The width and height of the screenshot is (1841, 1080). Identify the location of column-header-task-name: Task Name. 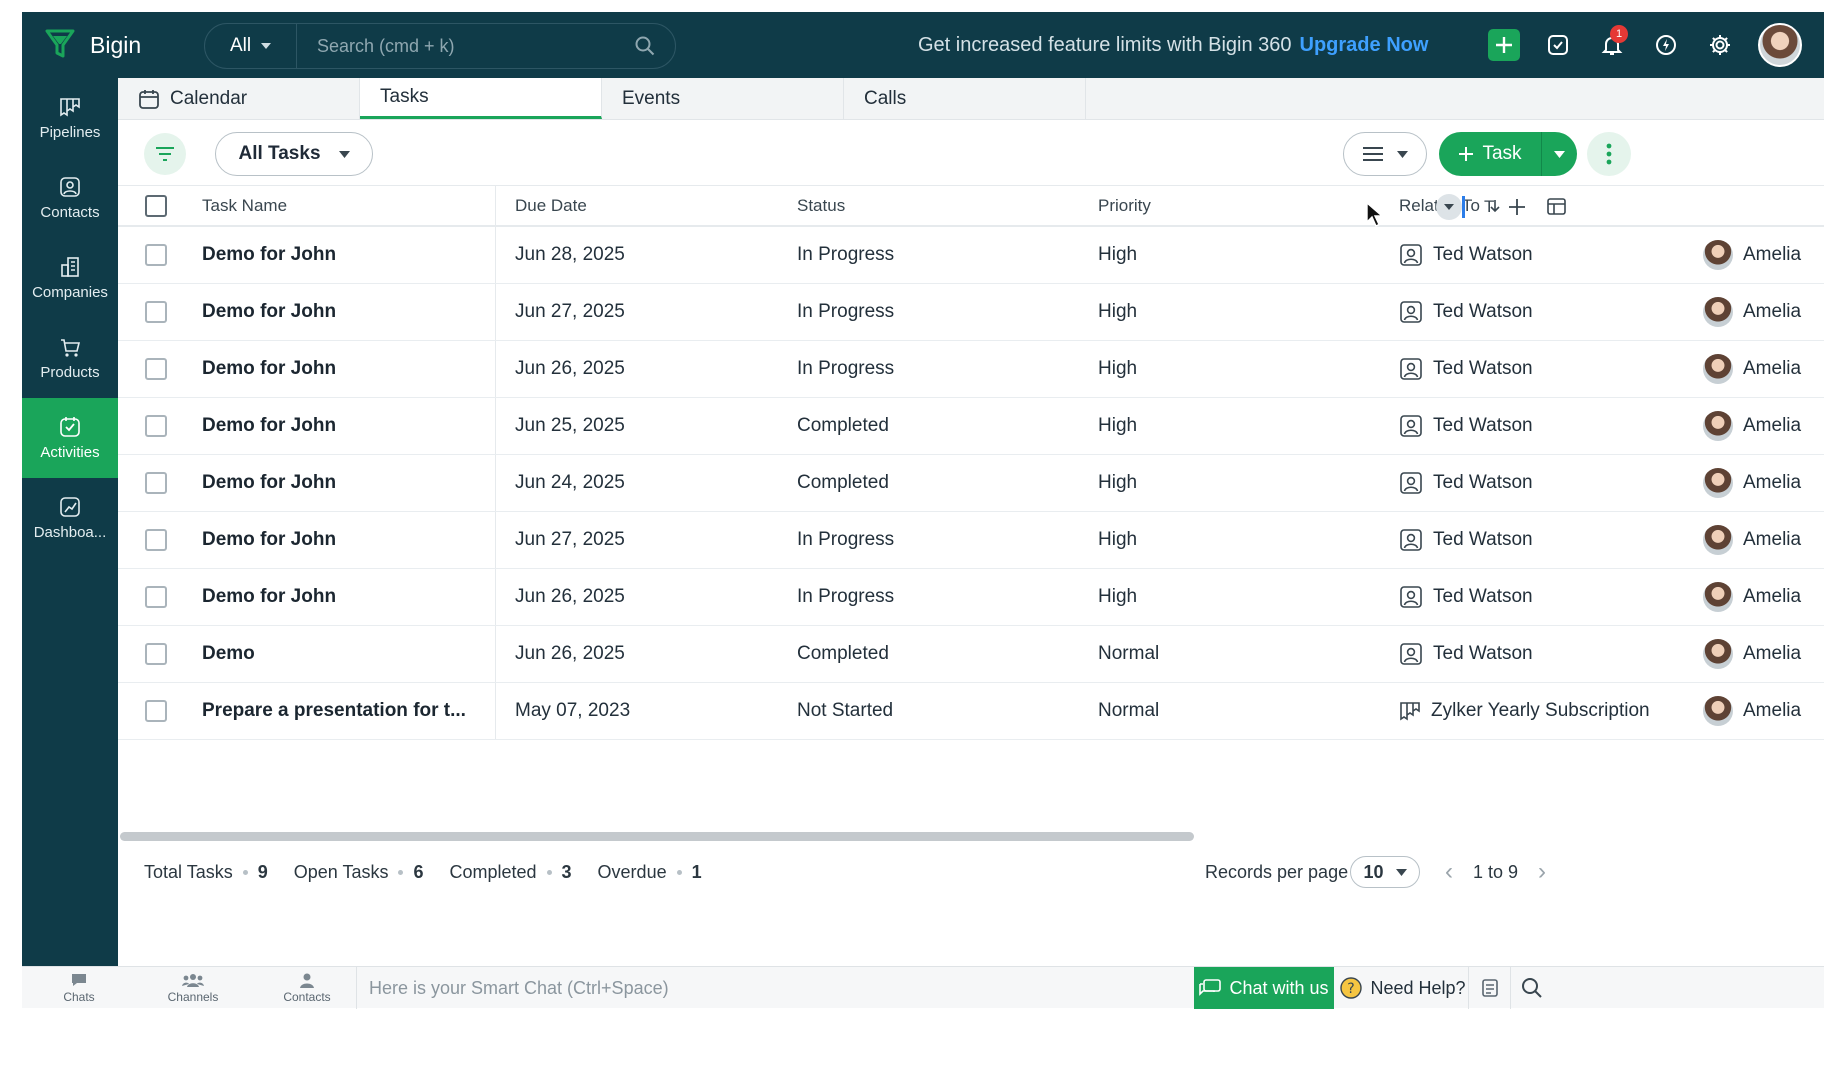
(345, 205).